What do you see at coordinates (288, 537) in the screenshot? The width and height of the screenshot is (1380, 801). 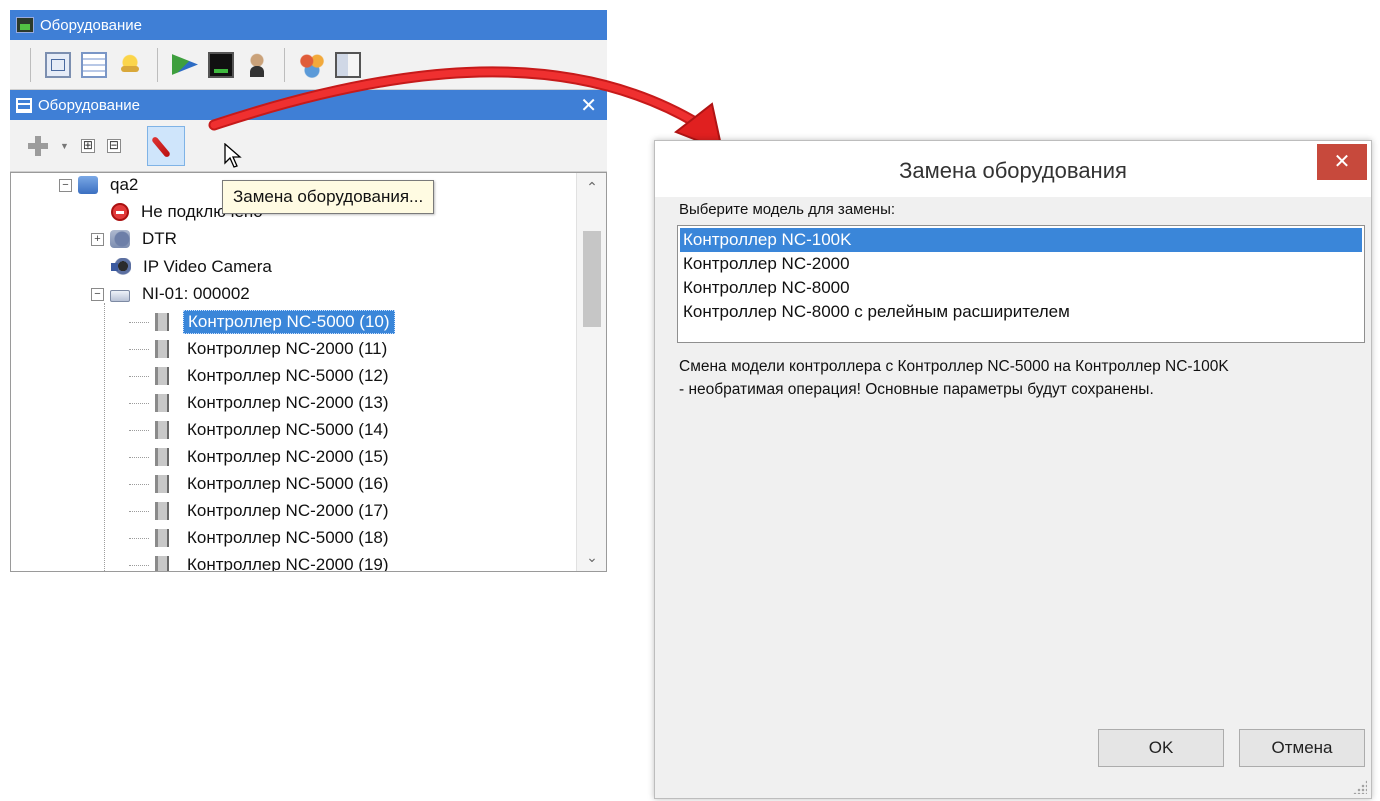 I see `tree-node-label: Контроллер NC-5000 (18)` at bounding box center [288, 537].